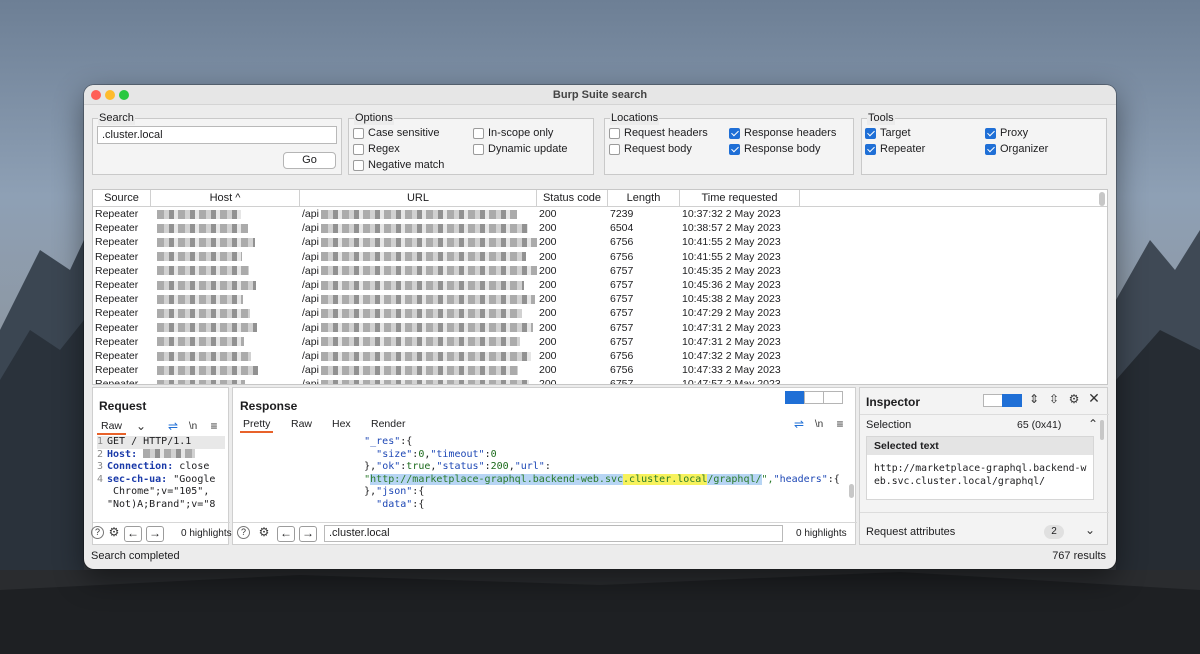 The image size is (1200, 654). Describe the element at coordinates (600, 313) in the screenshot. I see `table-row: Repeater/api 200 6757 10:47:29 2 May 2023` at that location.